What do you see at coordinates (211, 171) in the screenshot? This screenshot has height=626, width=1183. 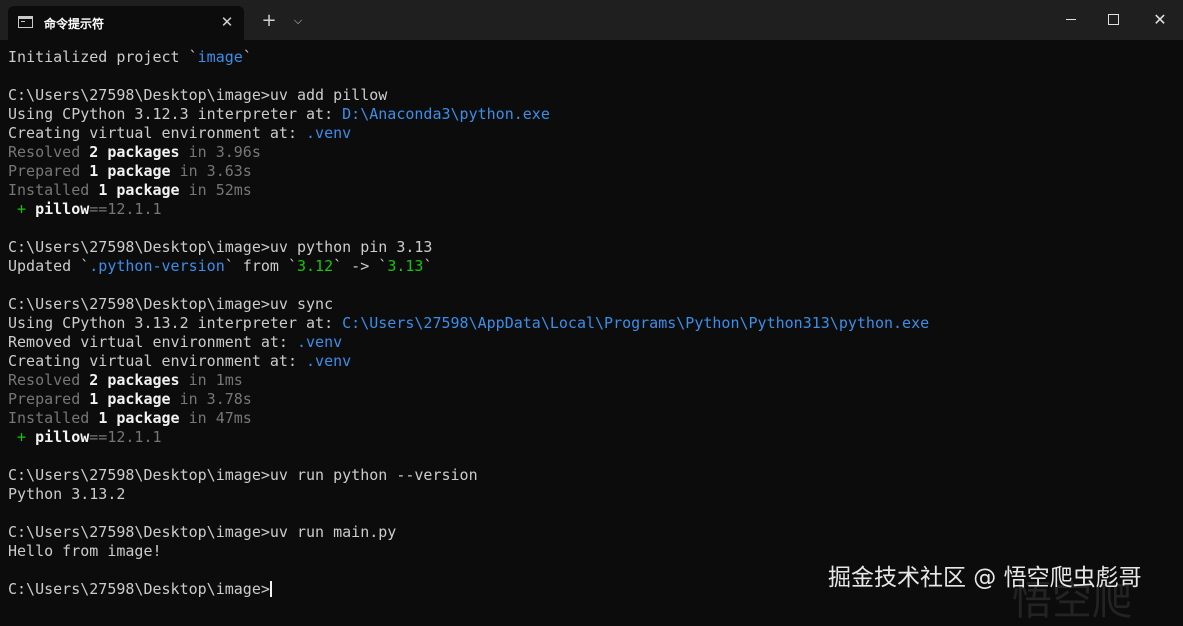 I see `terminal-text: in 3.63s` at bounding box center [211, 171].